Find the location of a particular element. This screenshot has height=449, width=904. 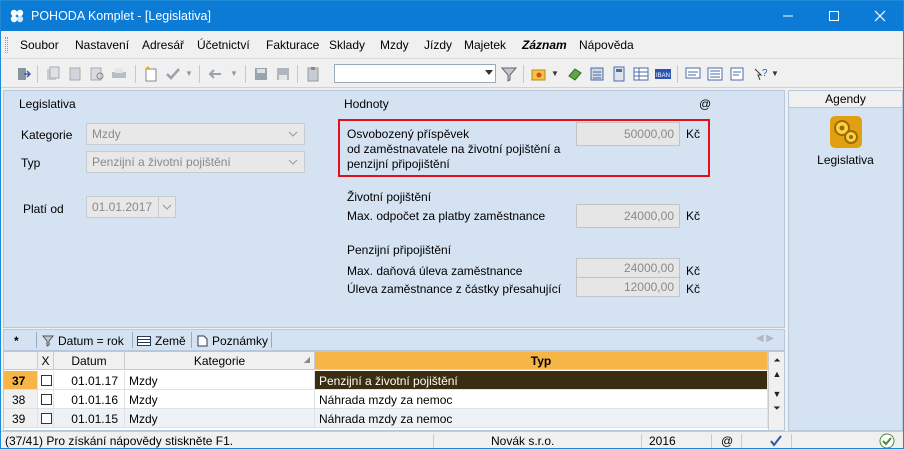

close-button is located at coordinates (880, 16).